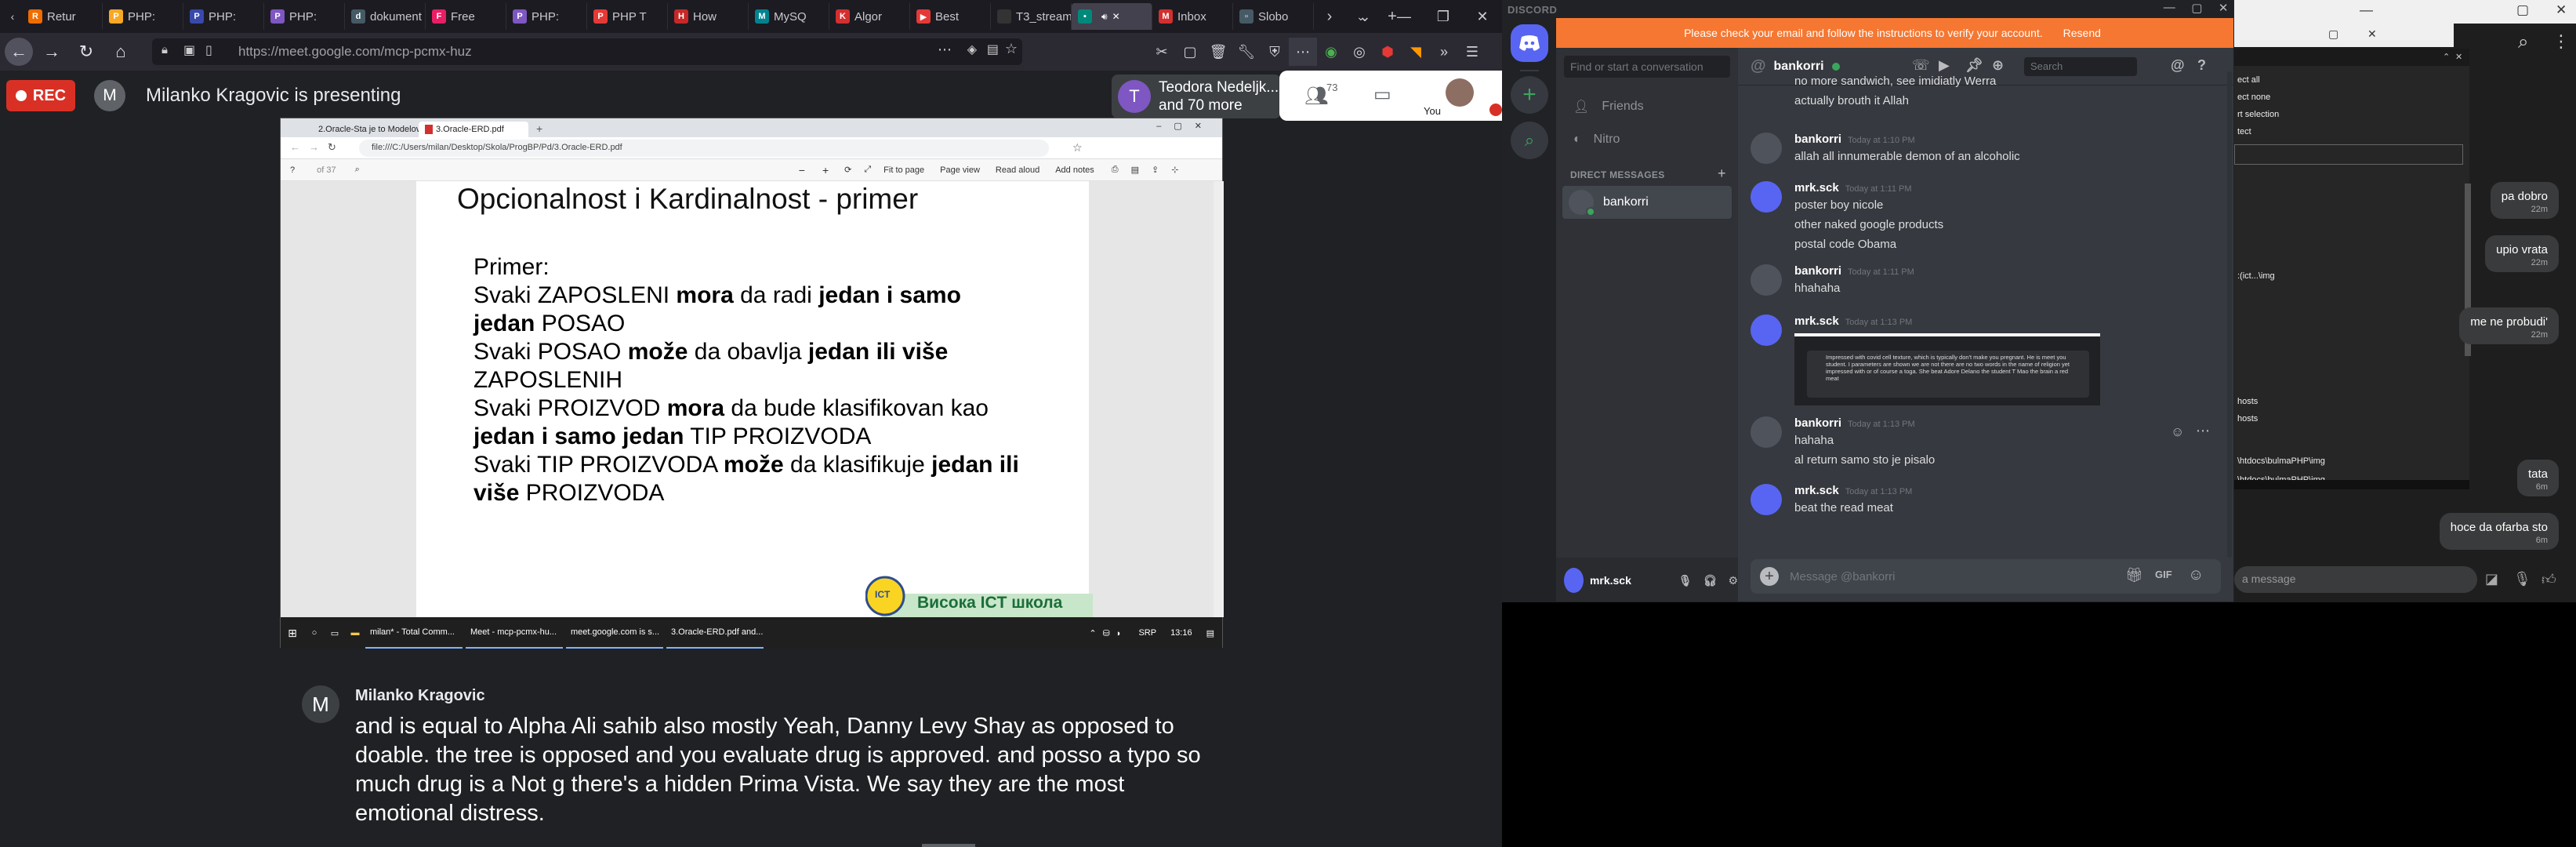 This screenshot has height=847, width=2576. Describe the element at coordinates (2080, 66) in the screenshot. I see `chat-search-input: Search` at that location.